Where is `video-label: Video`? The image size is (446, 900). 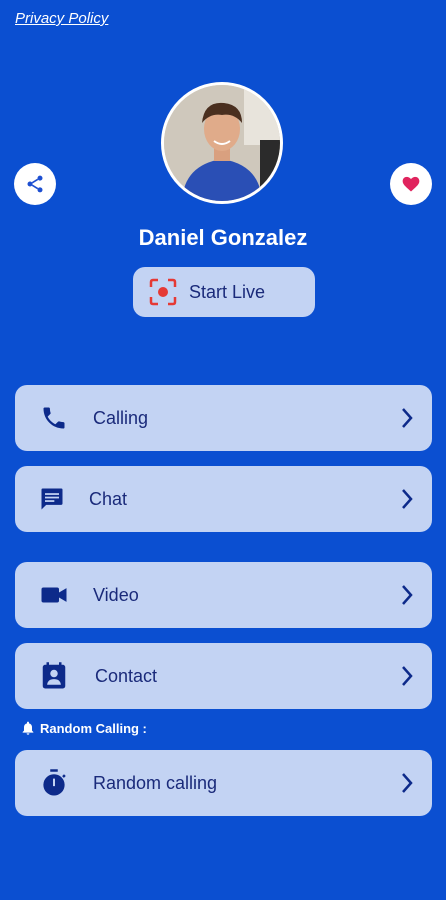 video-label: Video is located at coordinates (116, 594).